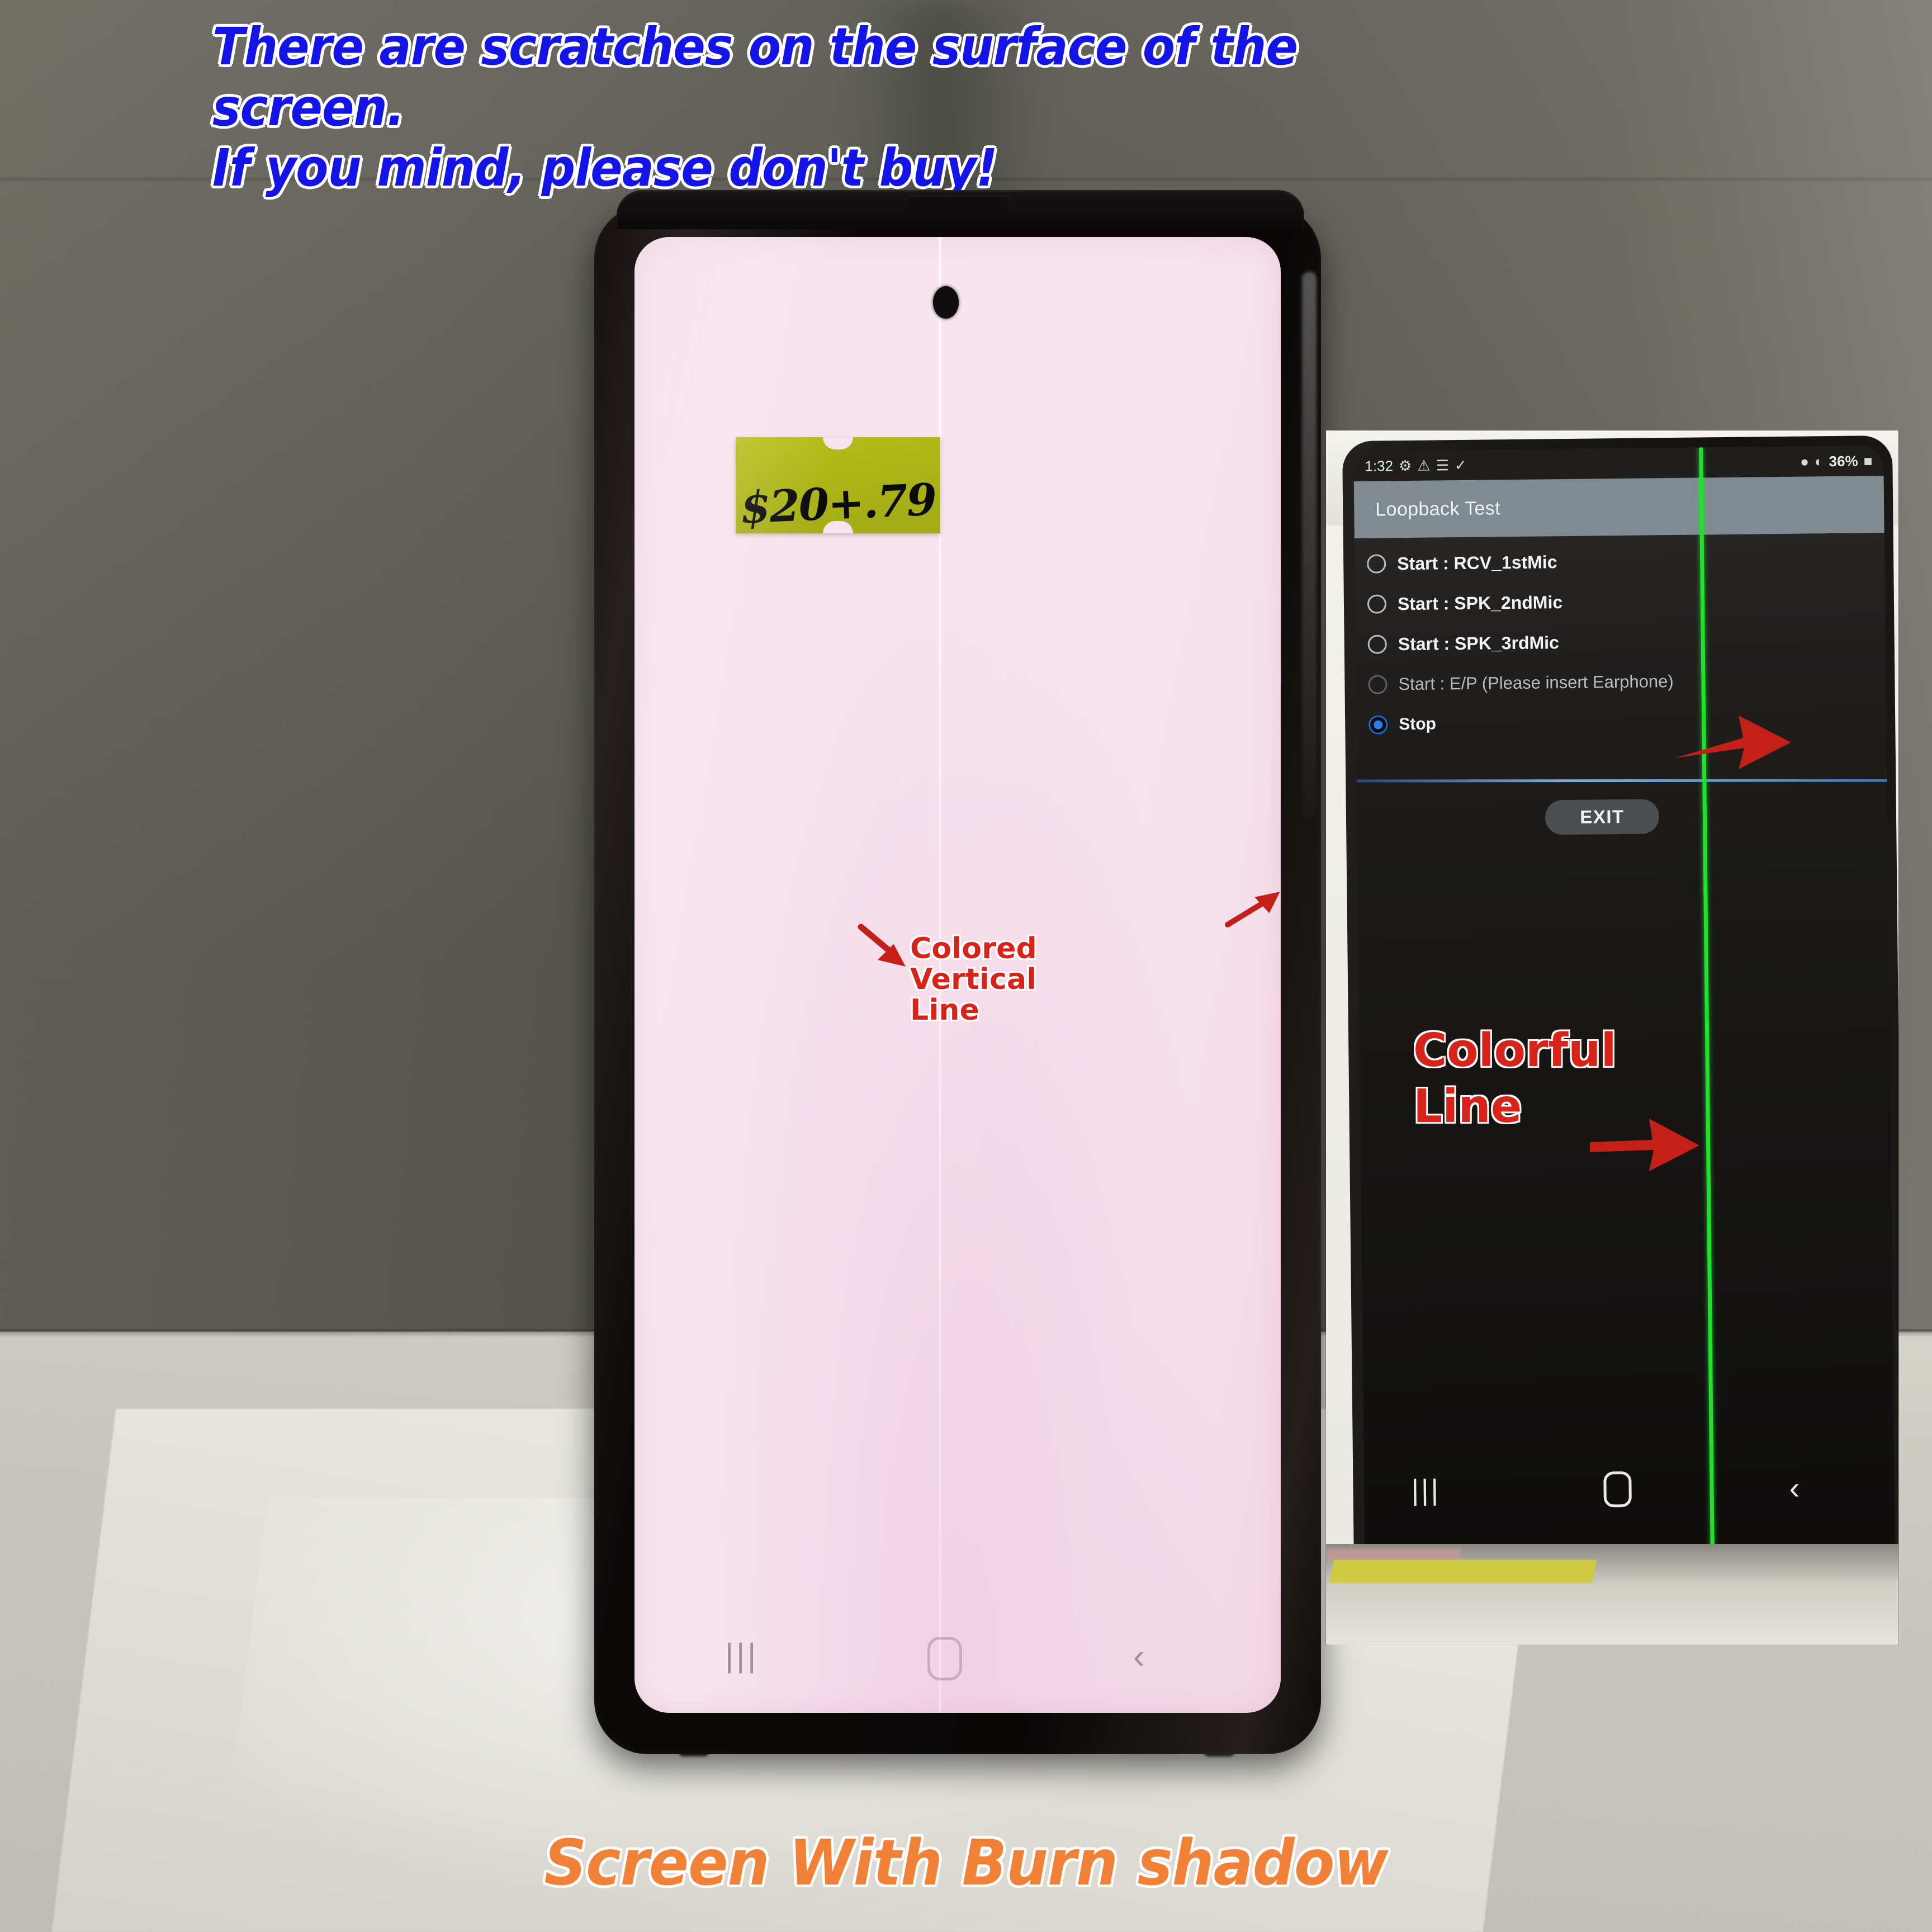  I want to click on annotation-cvl-line-2: Vertical, so click(973, 980).